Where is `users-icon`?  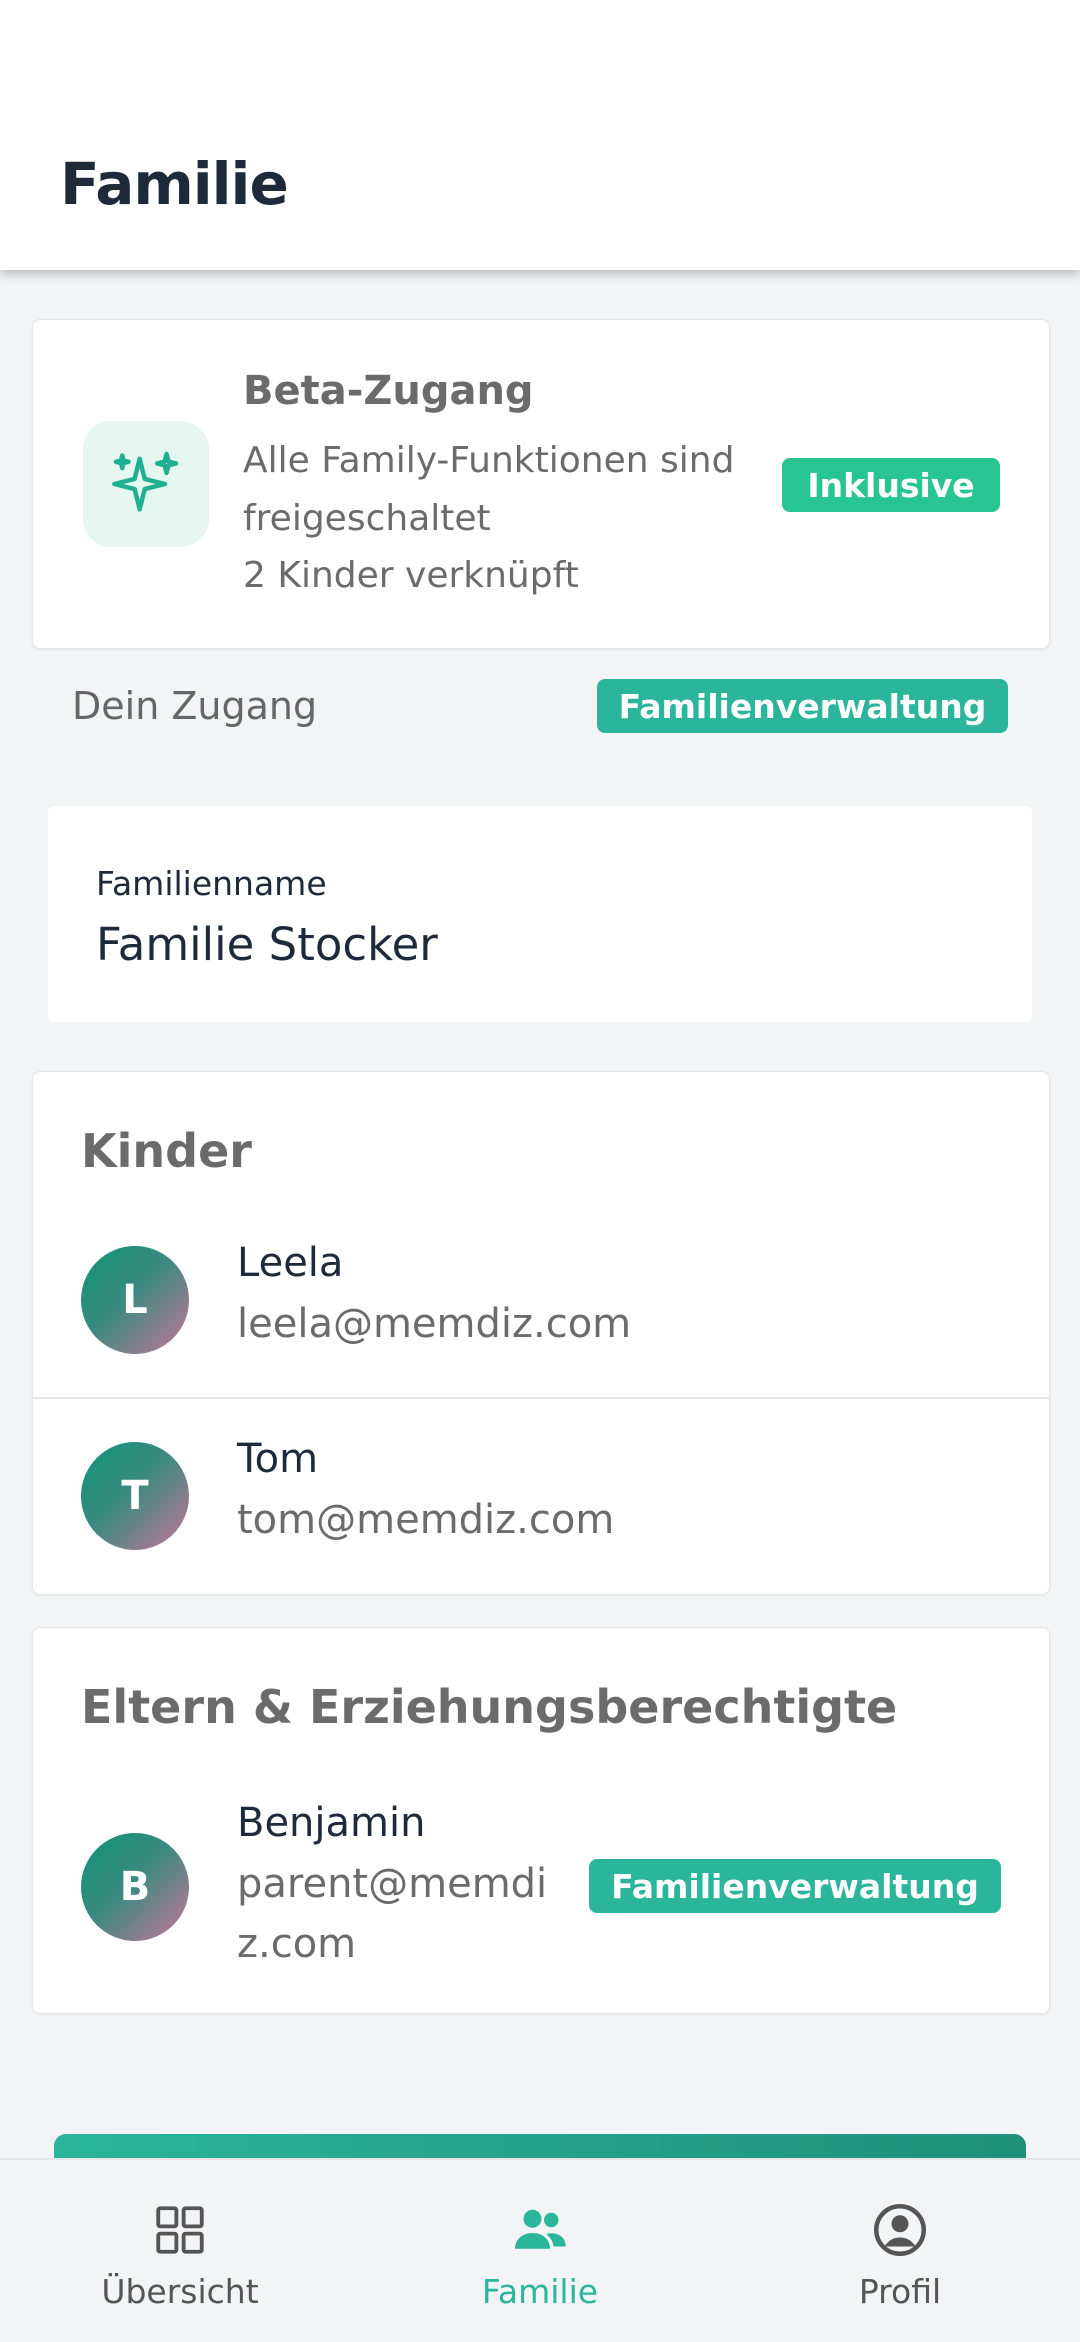 users-icon is located at coordinates (540, 2230).